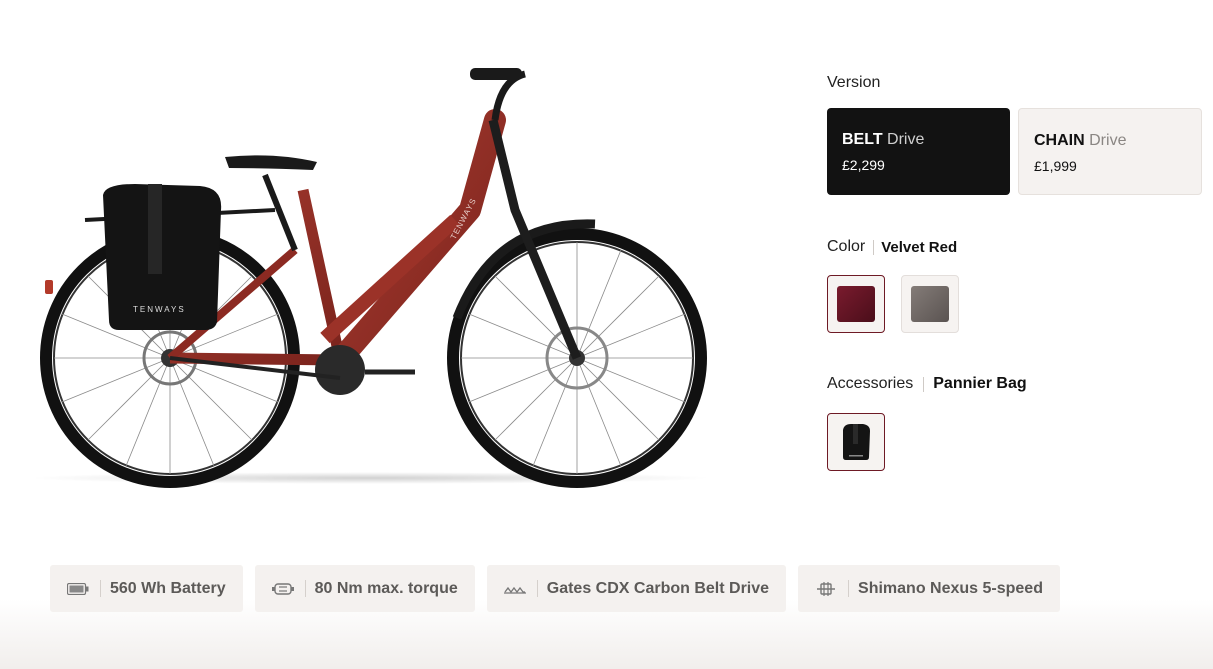  What do you see at coordinates (1015, 151) in the screenshot?
I see `version-options: BELT Drive £2,299 CHAIN Drive £1,999` at bounding box center [1015, 151].